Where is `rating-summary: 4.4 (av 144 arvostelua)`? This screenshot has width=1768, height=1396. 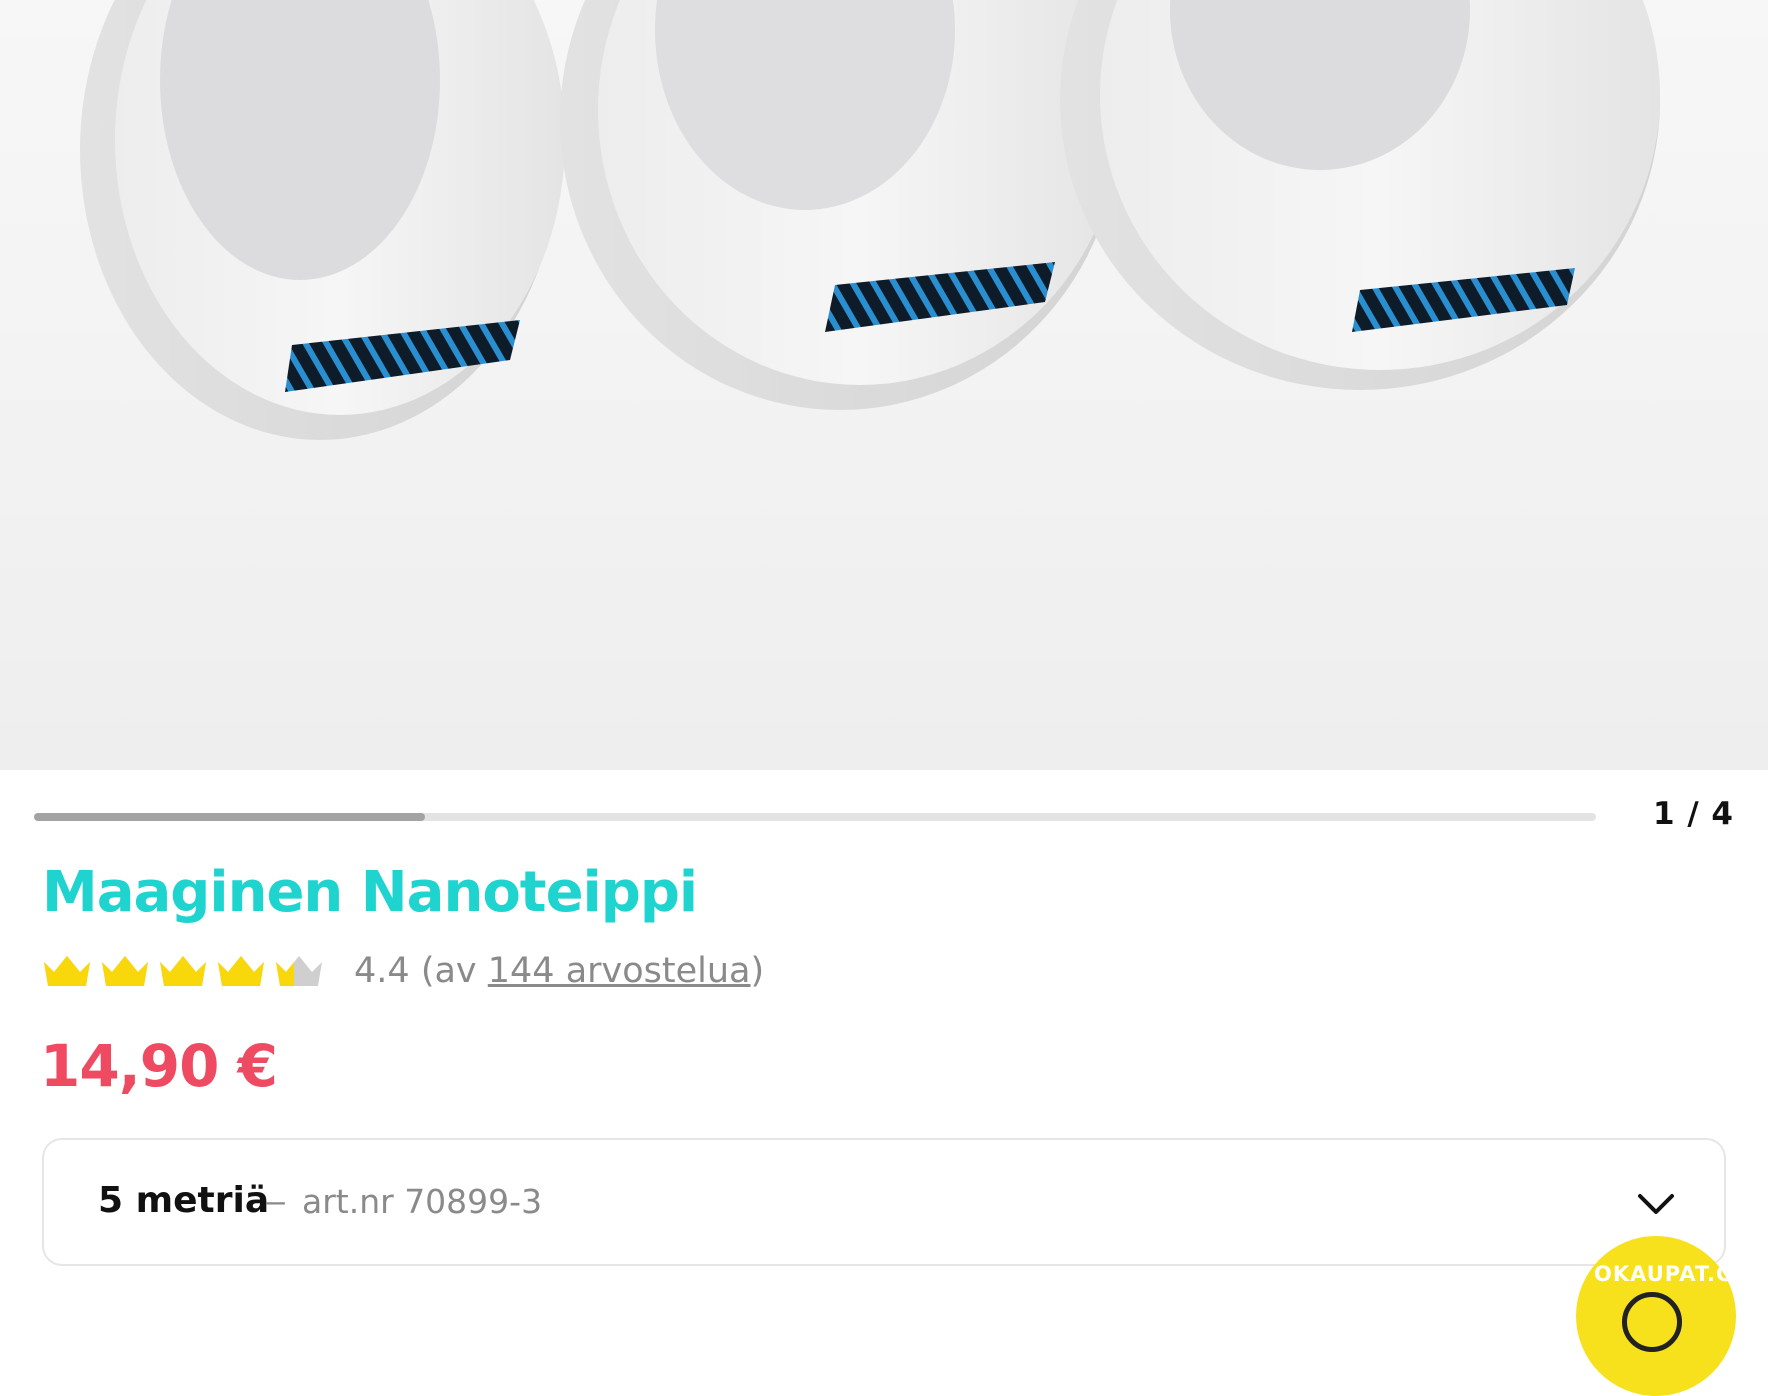
rating-summary: 4.4 (av 144 arvostelua) is located at coordinates (559, 971).